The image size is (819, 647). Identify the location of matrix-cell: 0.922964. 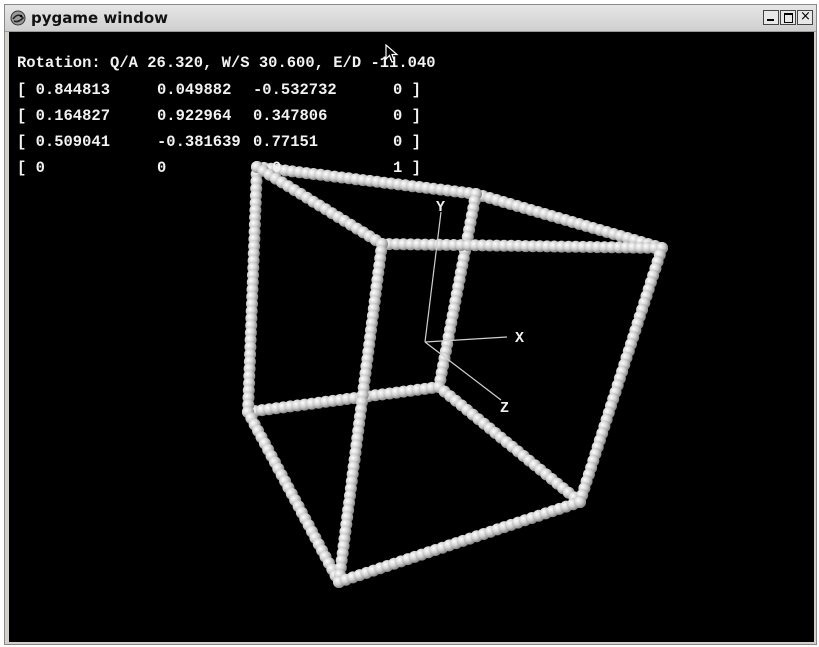
(194, 116).